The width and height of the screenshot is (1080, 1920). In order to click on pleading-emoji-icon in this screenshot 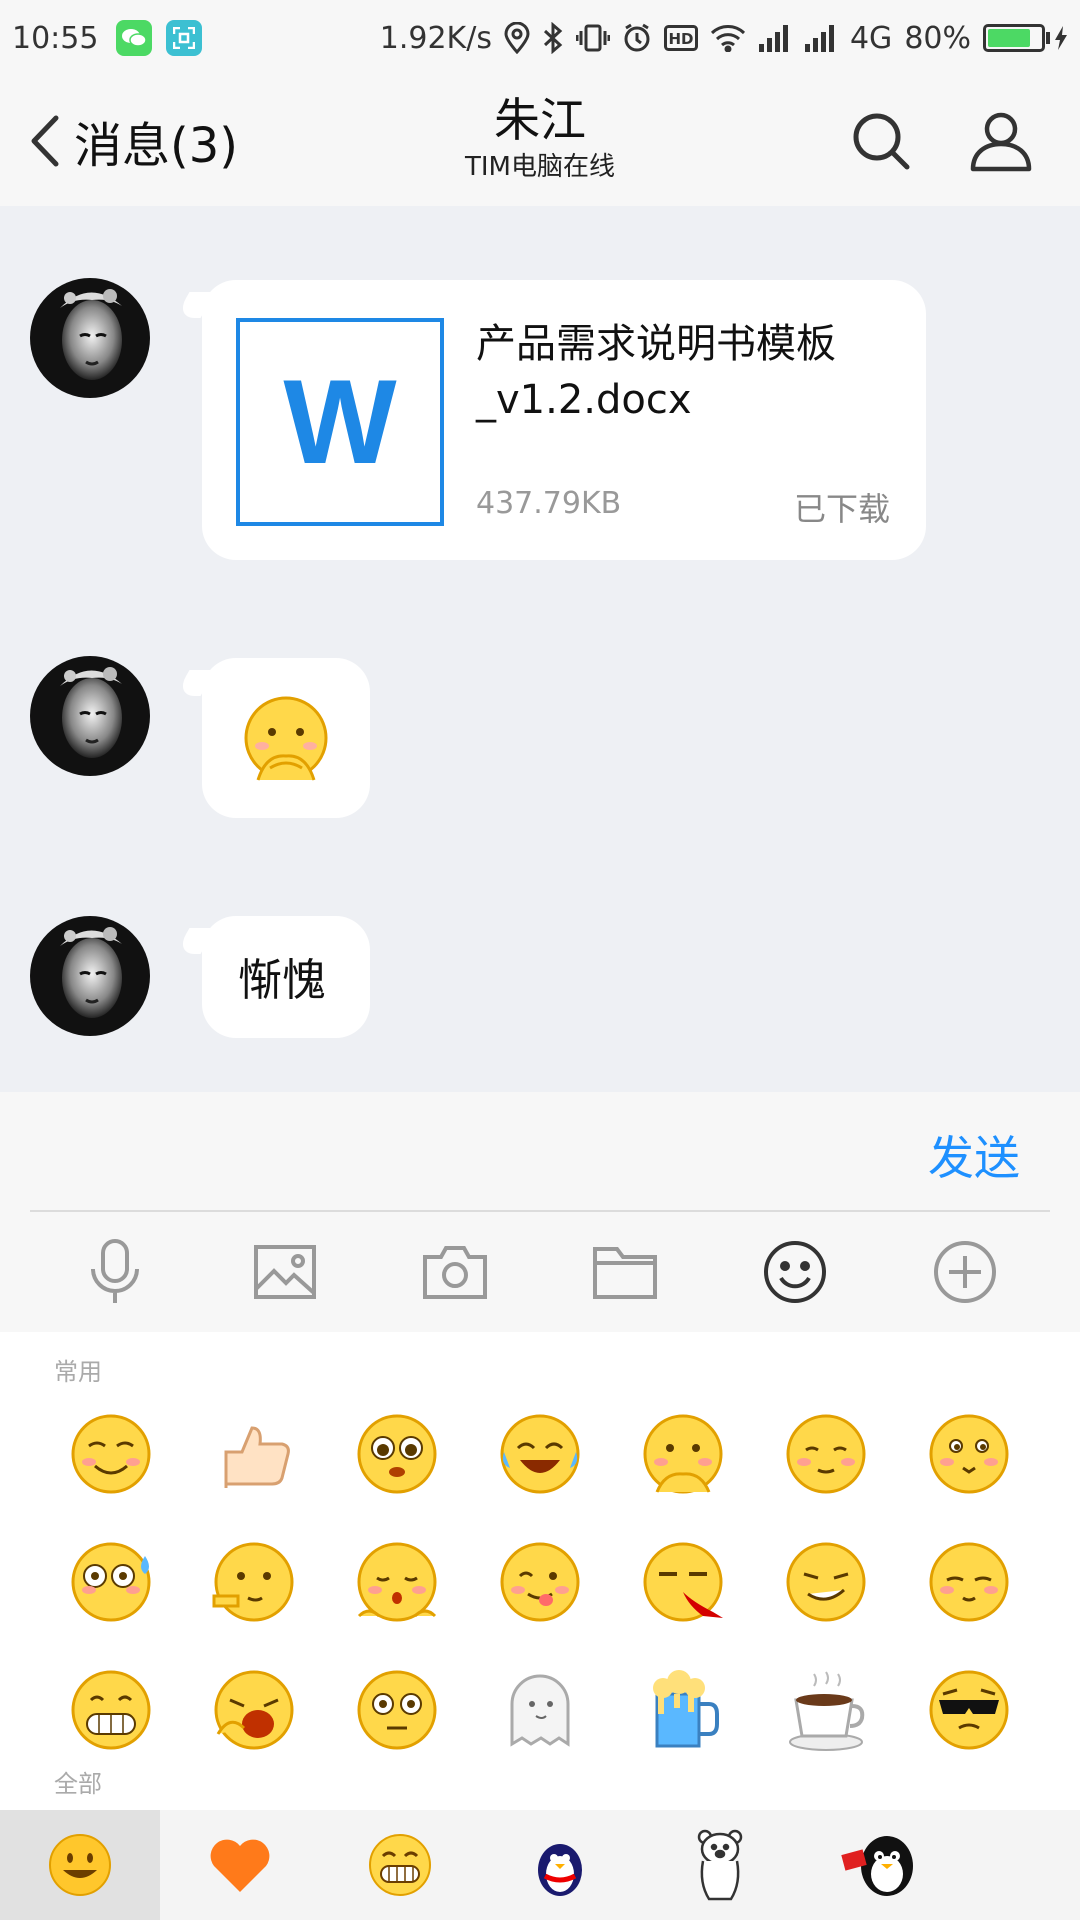, I will do `click(397, 1582)`.